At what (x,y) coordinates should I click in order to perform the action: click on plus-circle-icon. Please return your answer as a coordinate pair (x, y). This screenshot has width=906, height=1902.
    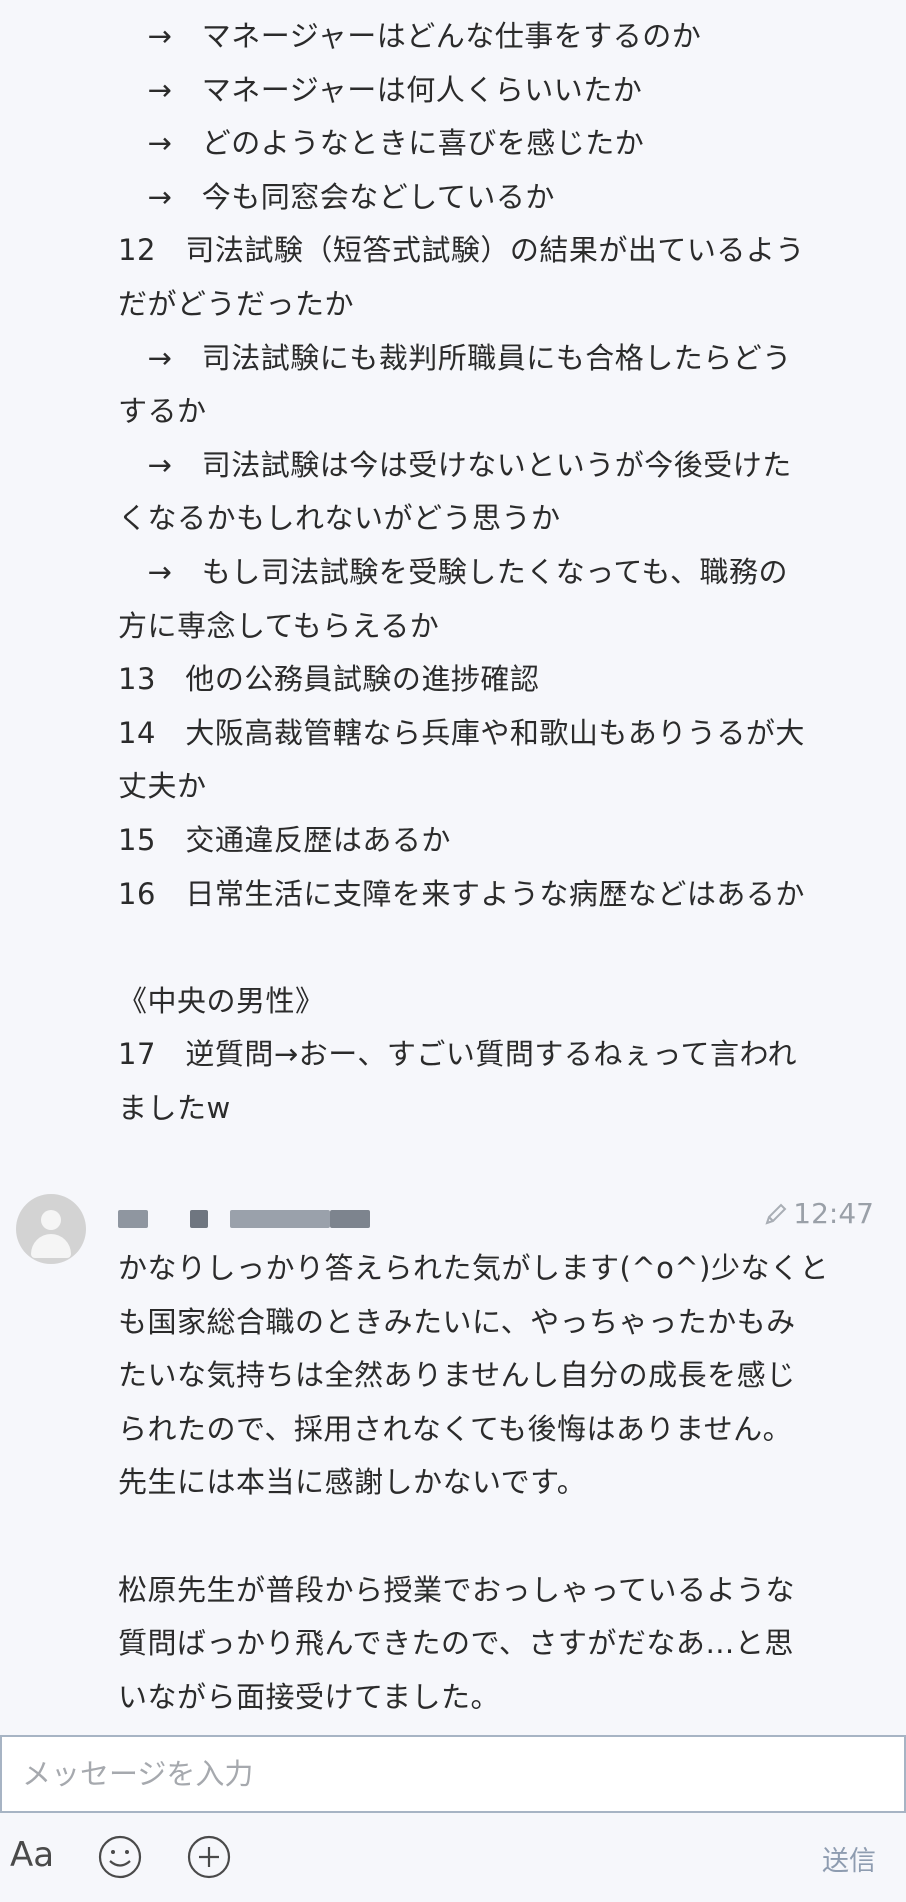
    Looking at the image, I should click on (209, 1857).